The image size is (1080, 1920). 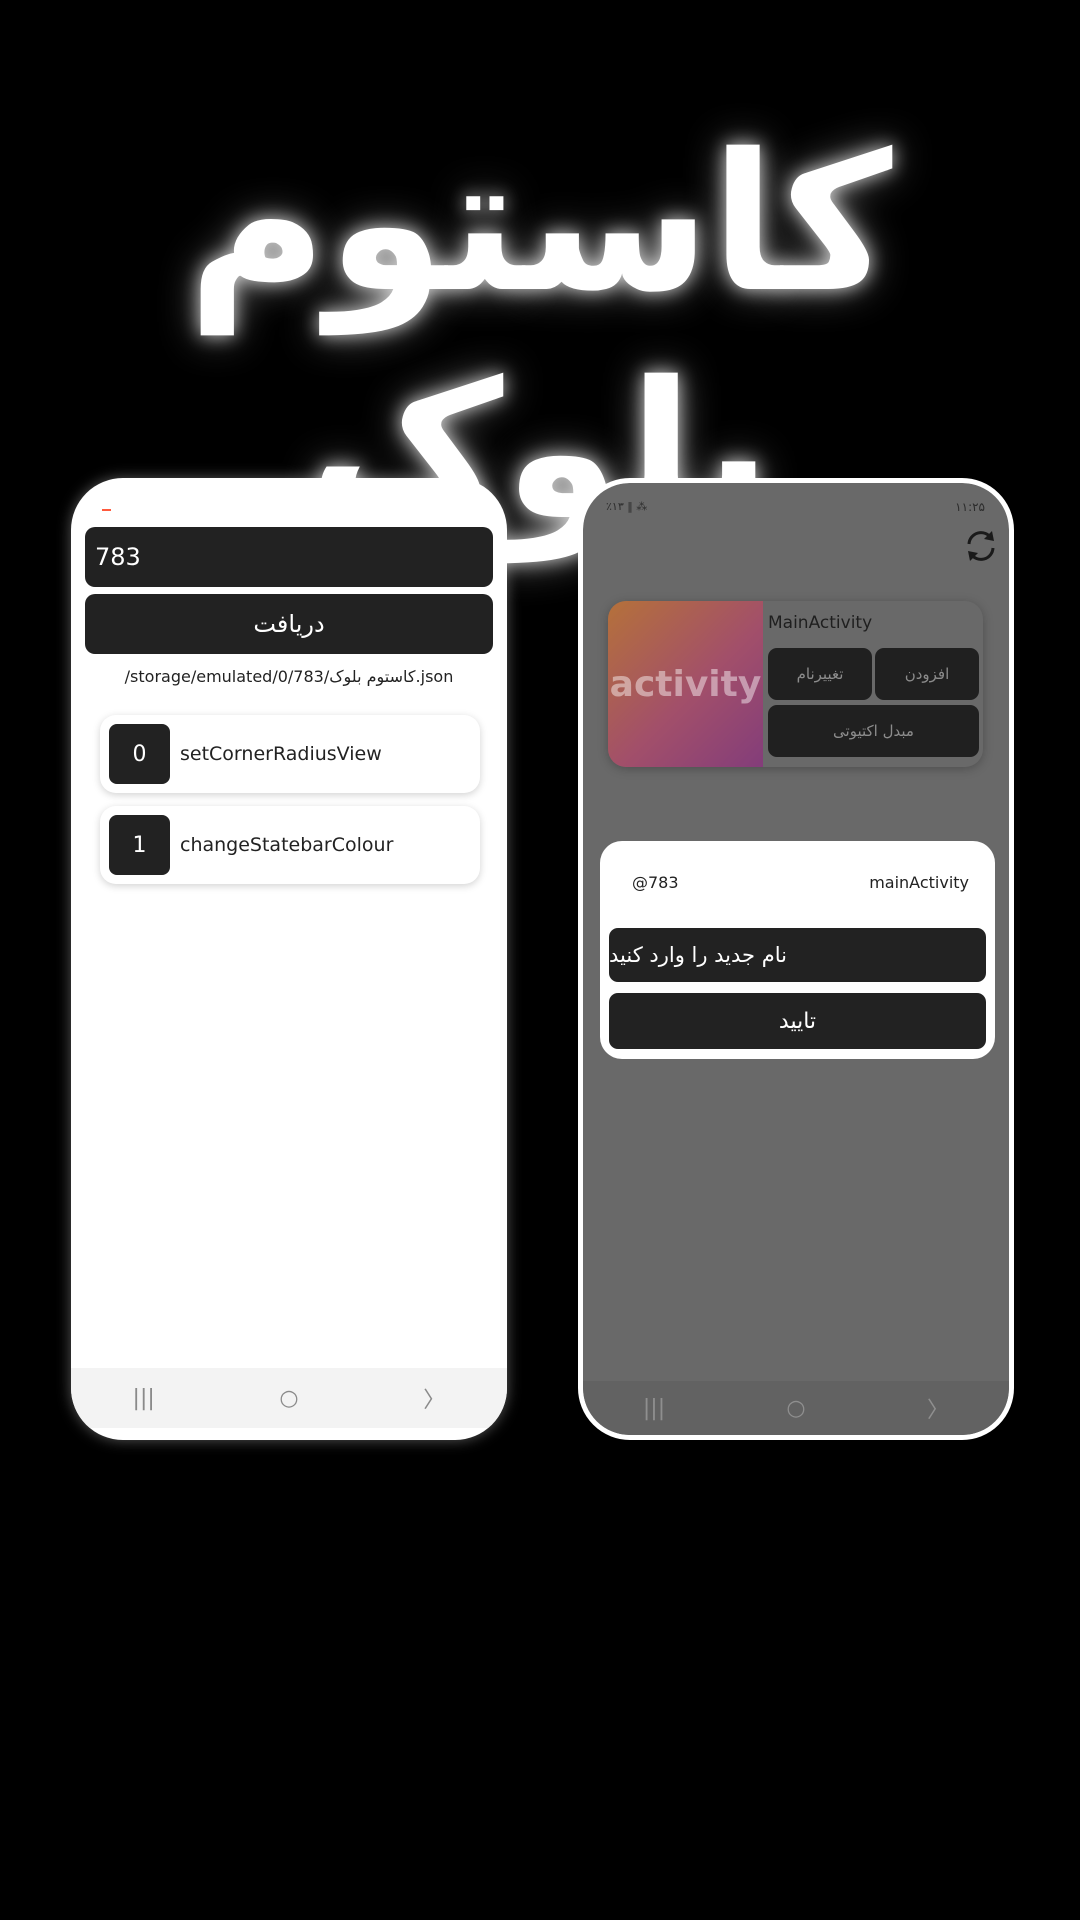 I want to click on status-bar-left: ٪۱۳ ‖ ⁂, so click(x=627, y=506).